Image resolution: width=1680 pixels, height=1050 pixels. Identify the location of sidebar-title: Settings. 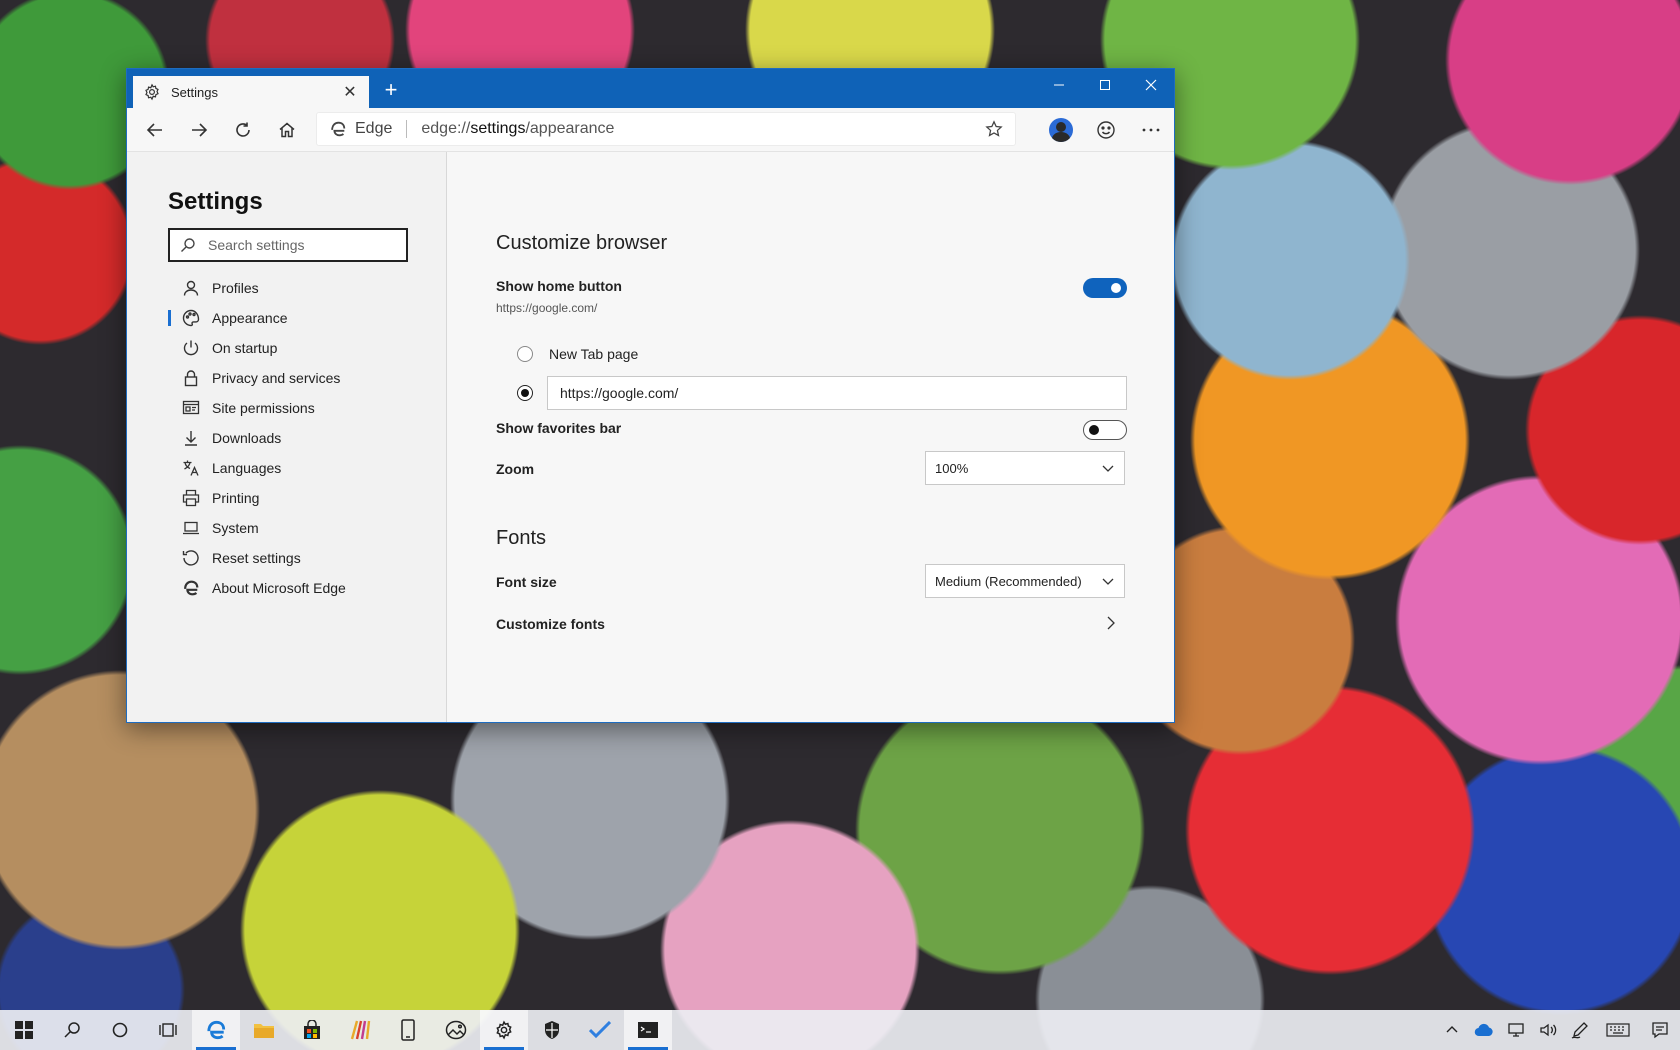
(215, 201).